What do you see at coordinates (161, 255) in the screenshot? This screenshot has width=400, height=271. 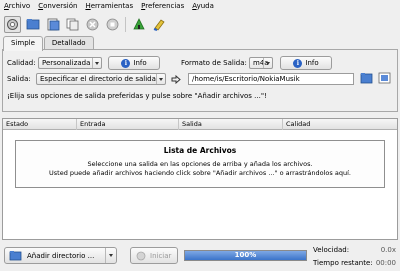 I see `start-label: Iniciar` at bounding box center [161, 255].